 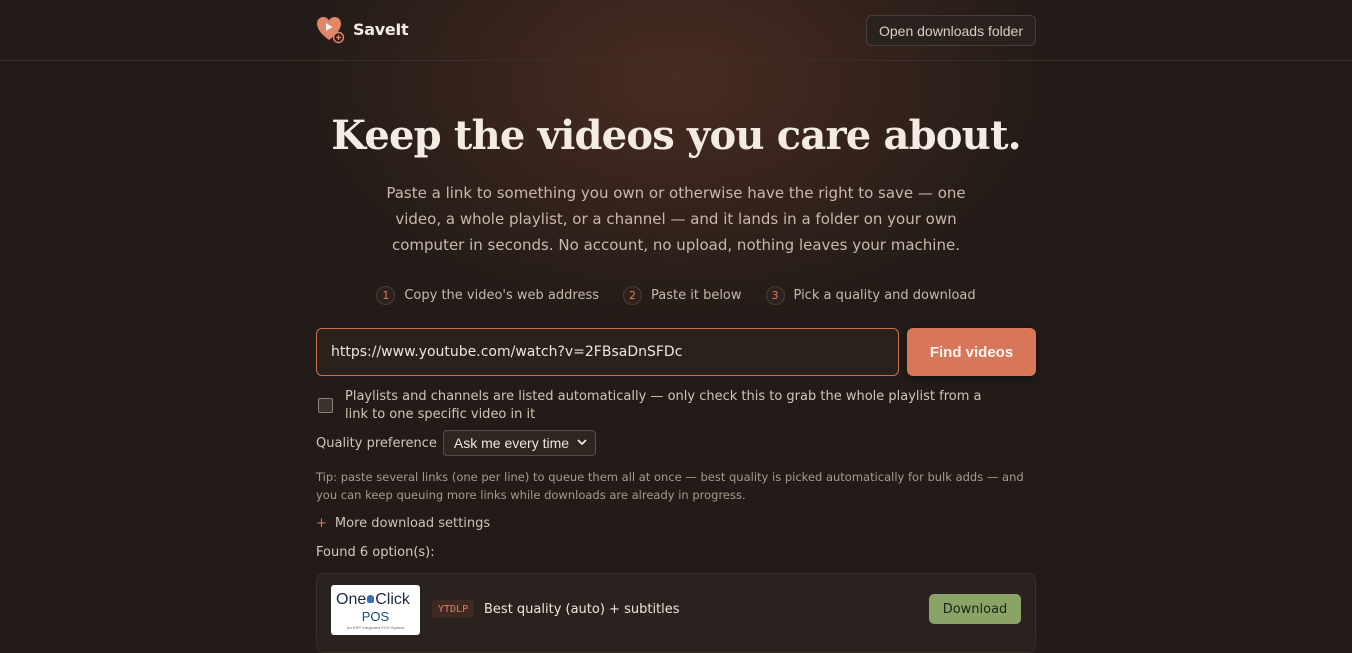 I want to click on whole-playlist-checkbox, so click(x=325, y=405).